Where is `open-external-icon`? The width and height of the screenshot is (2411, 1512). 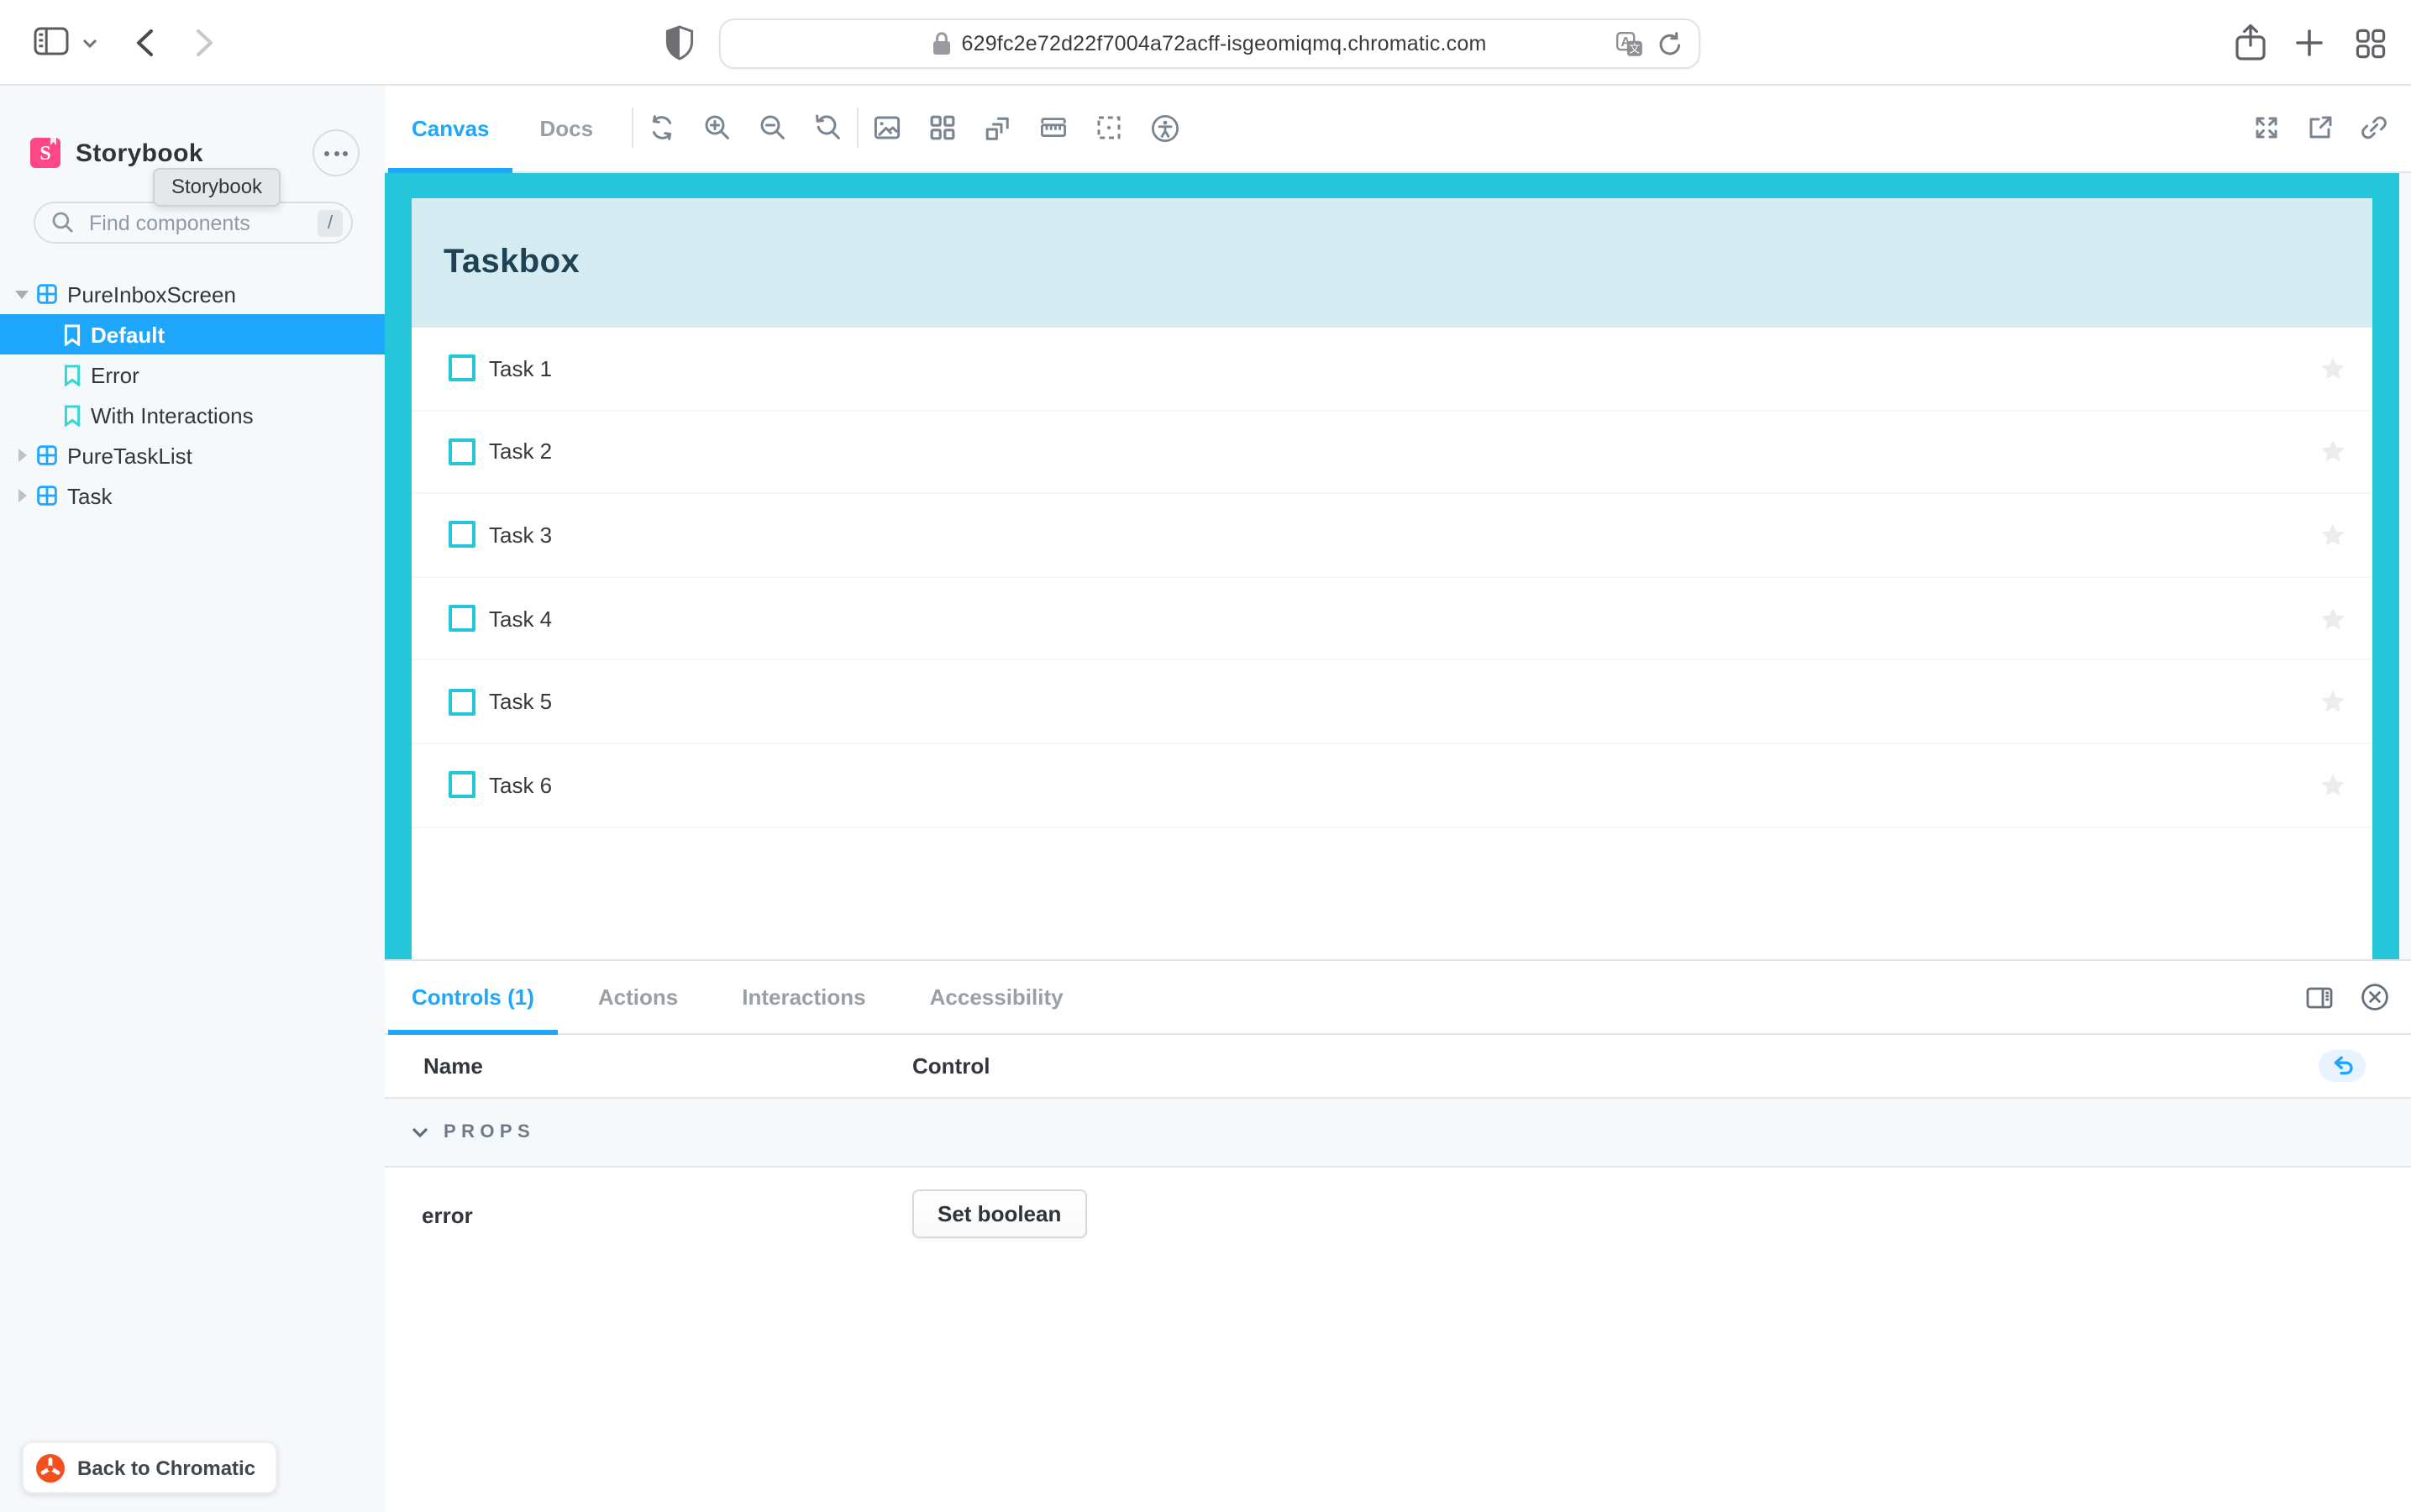 open-external-icon is located at coordinates (2320, 127).